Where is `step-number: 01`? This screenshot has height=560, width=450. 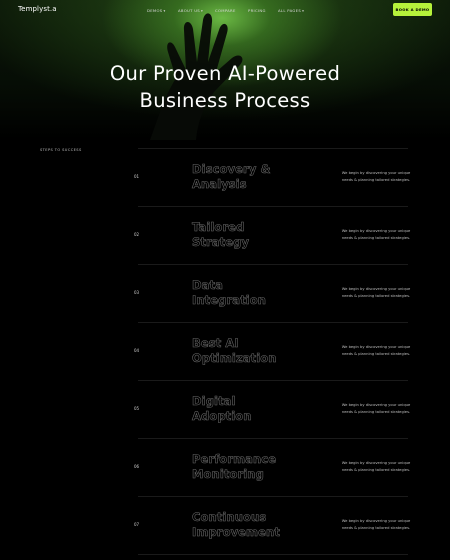 step-number: 01 is located at coordinates (137, 176).